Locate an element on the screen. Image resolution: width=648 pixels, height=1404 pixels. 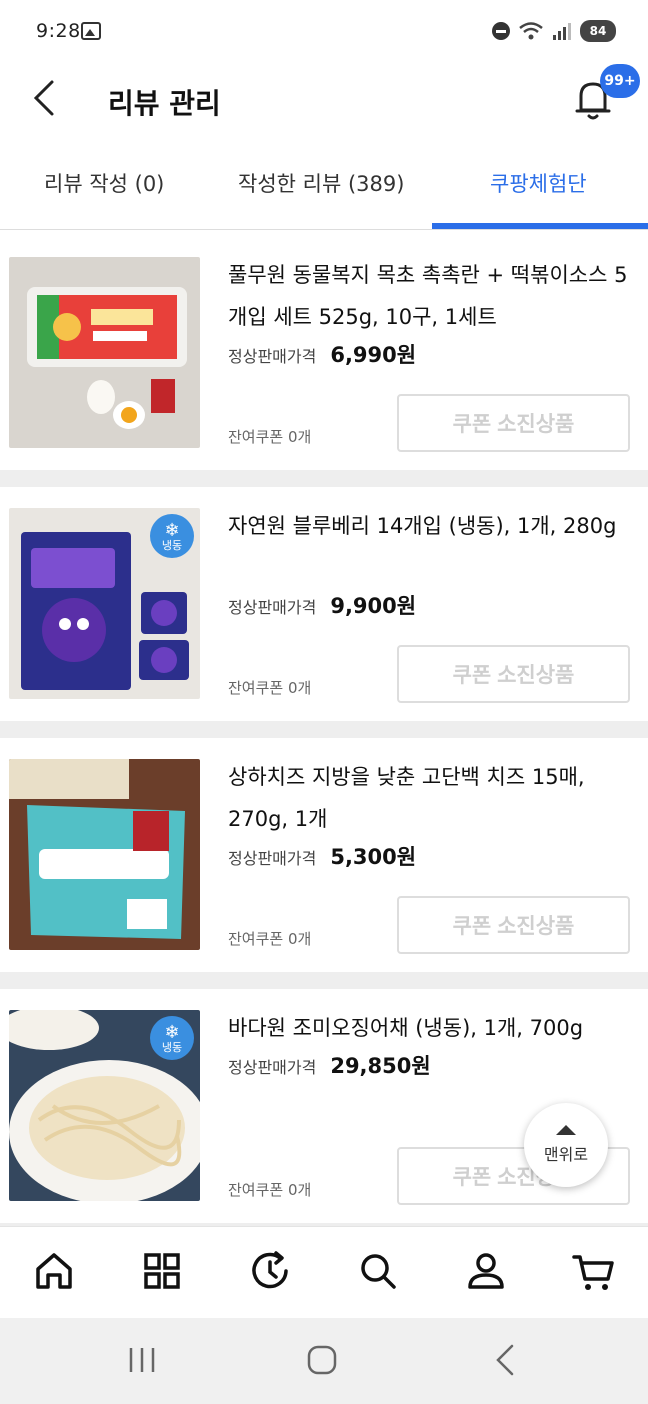
product-title: 바다원 조미오징어채 (냉동), 1개, 700g is located at coordinates (428, 1028).